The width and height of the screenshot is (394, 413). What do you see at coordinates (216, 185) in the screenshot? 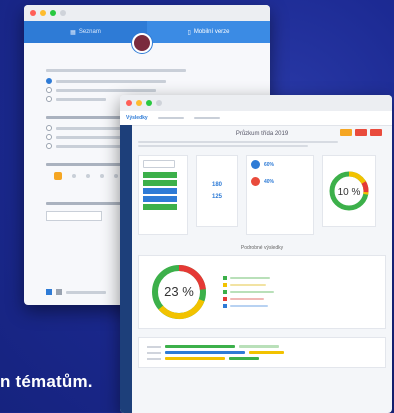
I see `stat-value: 180` at bounding box center [216, 185].